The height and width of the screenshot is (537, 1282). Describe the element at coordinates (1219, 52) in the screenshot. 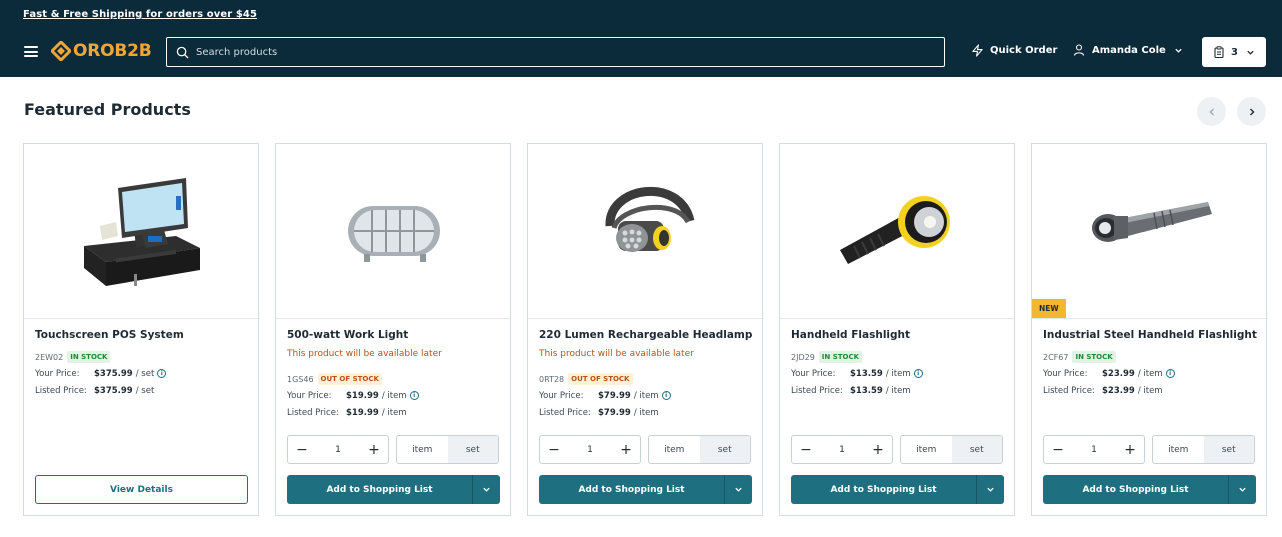

I see `clipboard-icon` at that location.